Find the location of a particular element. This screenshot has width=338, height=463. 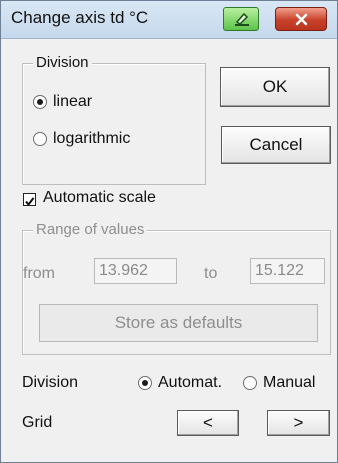

radio-logarithmic-label: logarithmic is located at coordinates (92, 138).